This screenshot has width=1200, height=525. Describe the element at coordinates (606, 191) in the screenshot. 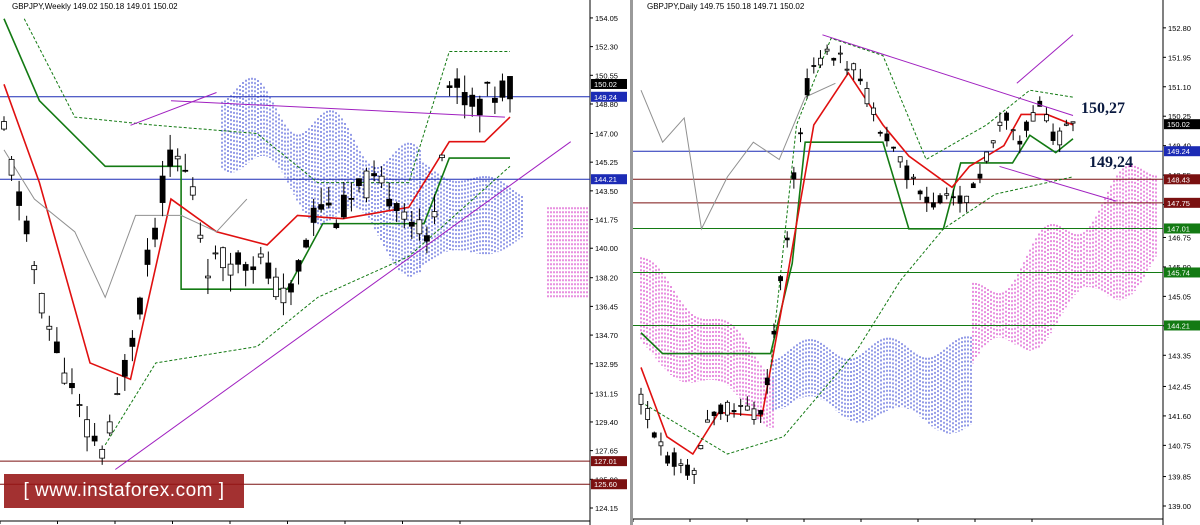

I see `price-tick-label: 143.50` at that location.